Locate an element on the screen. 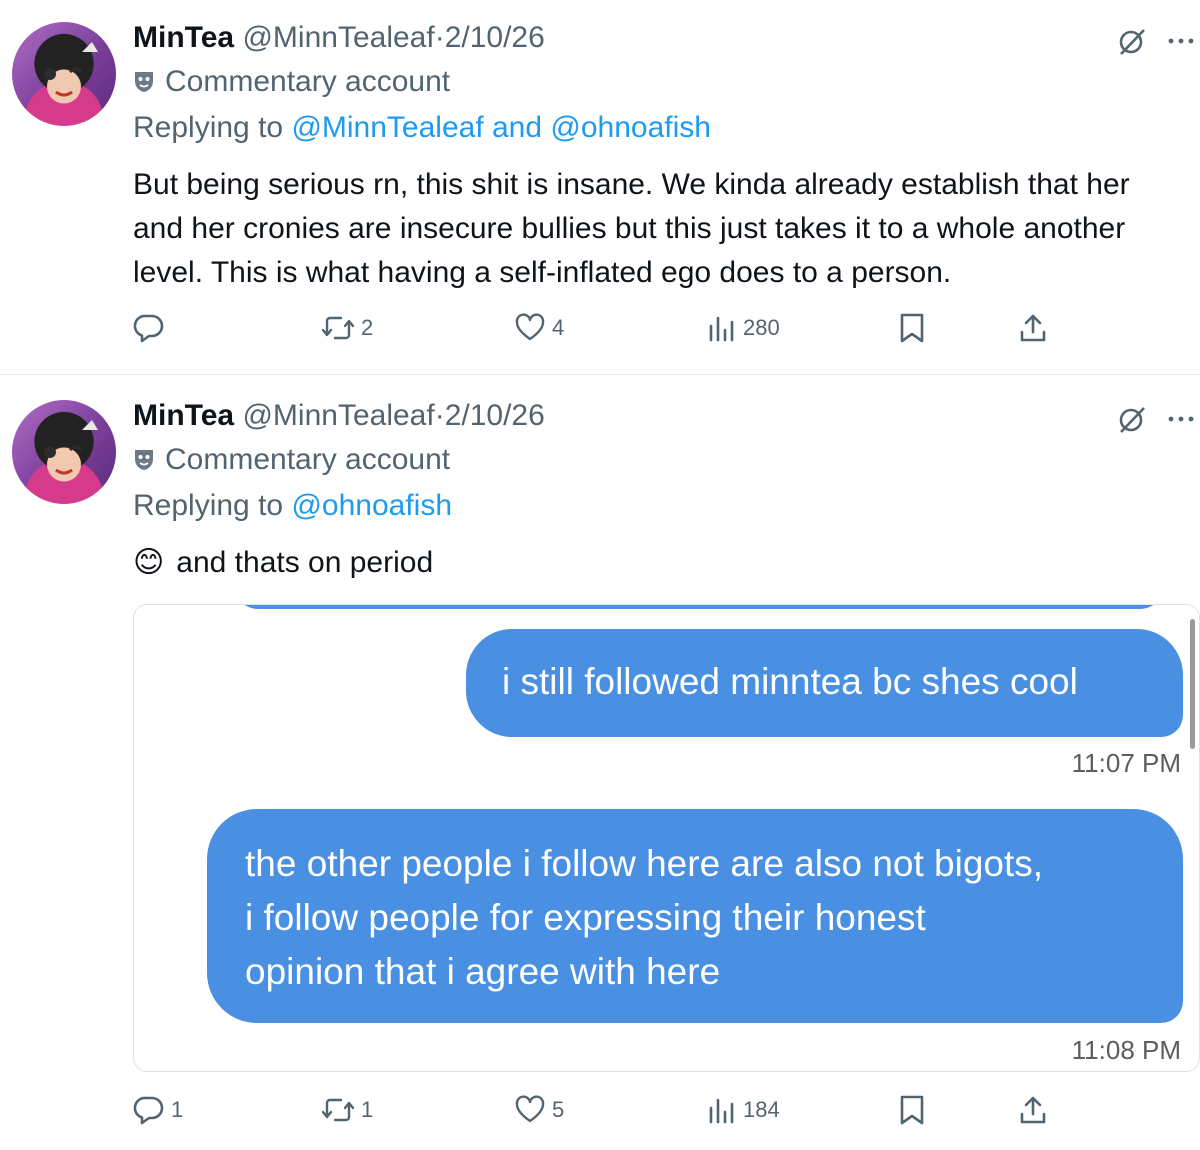  like-count: 5 is located at coordinates (558, 1109).